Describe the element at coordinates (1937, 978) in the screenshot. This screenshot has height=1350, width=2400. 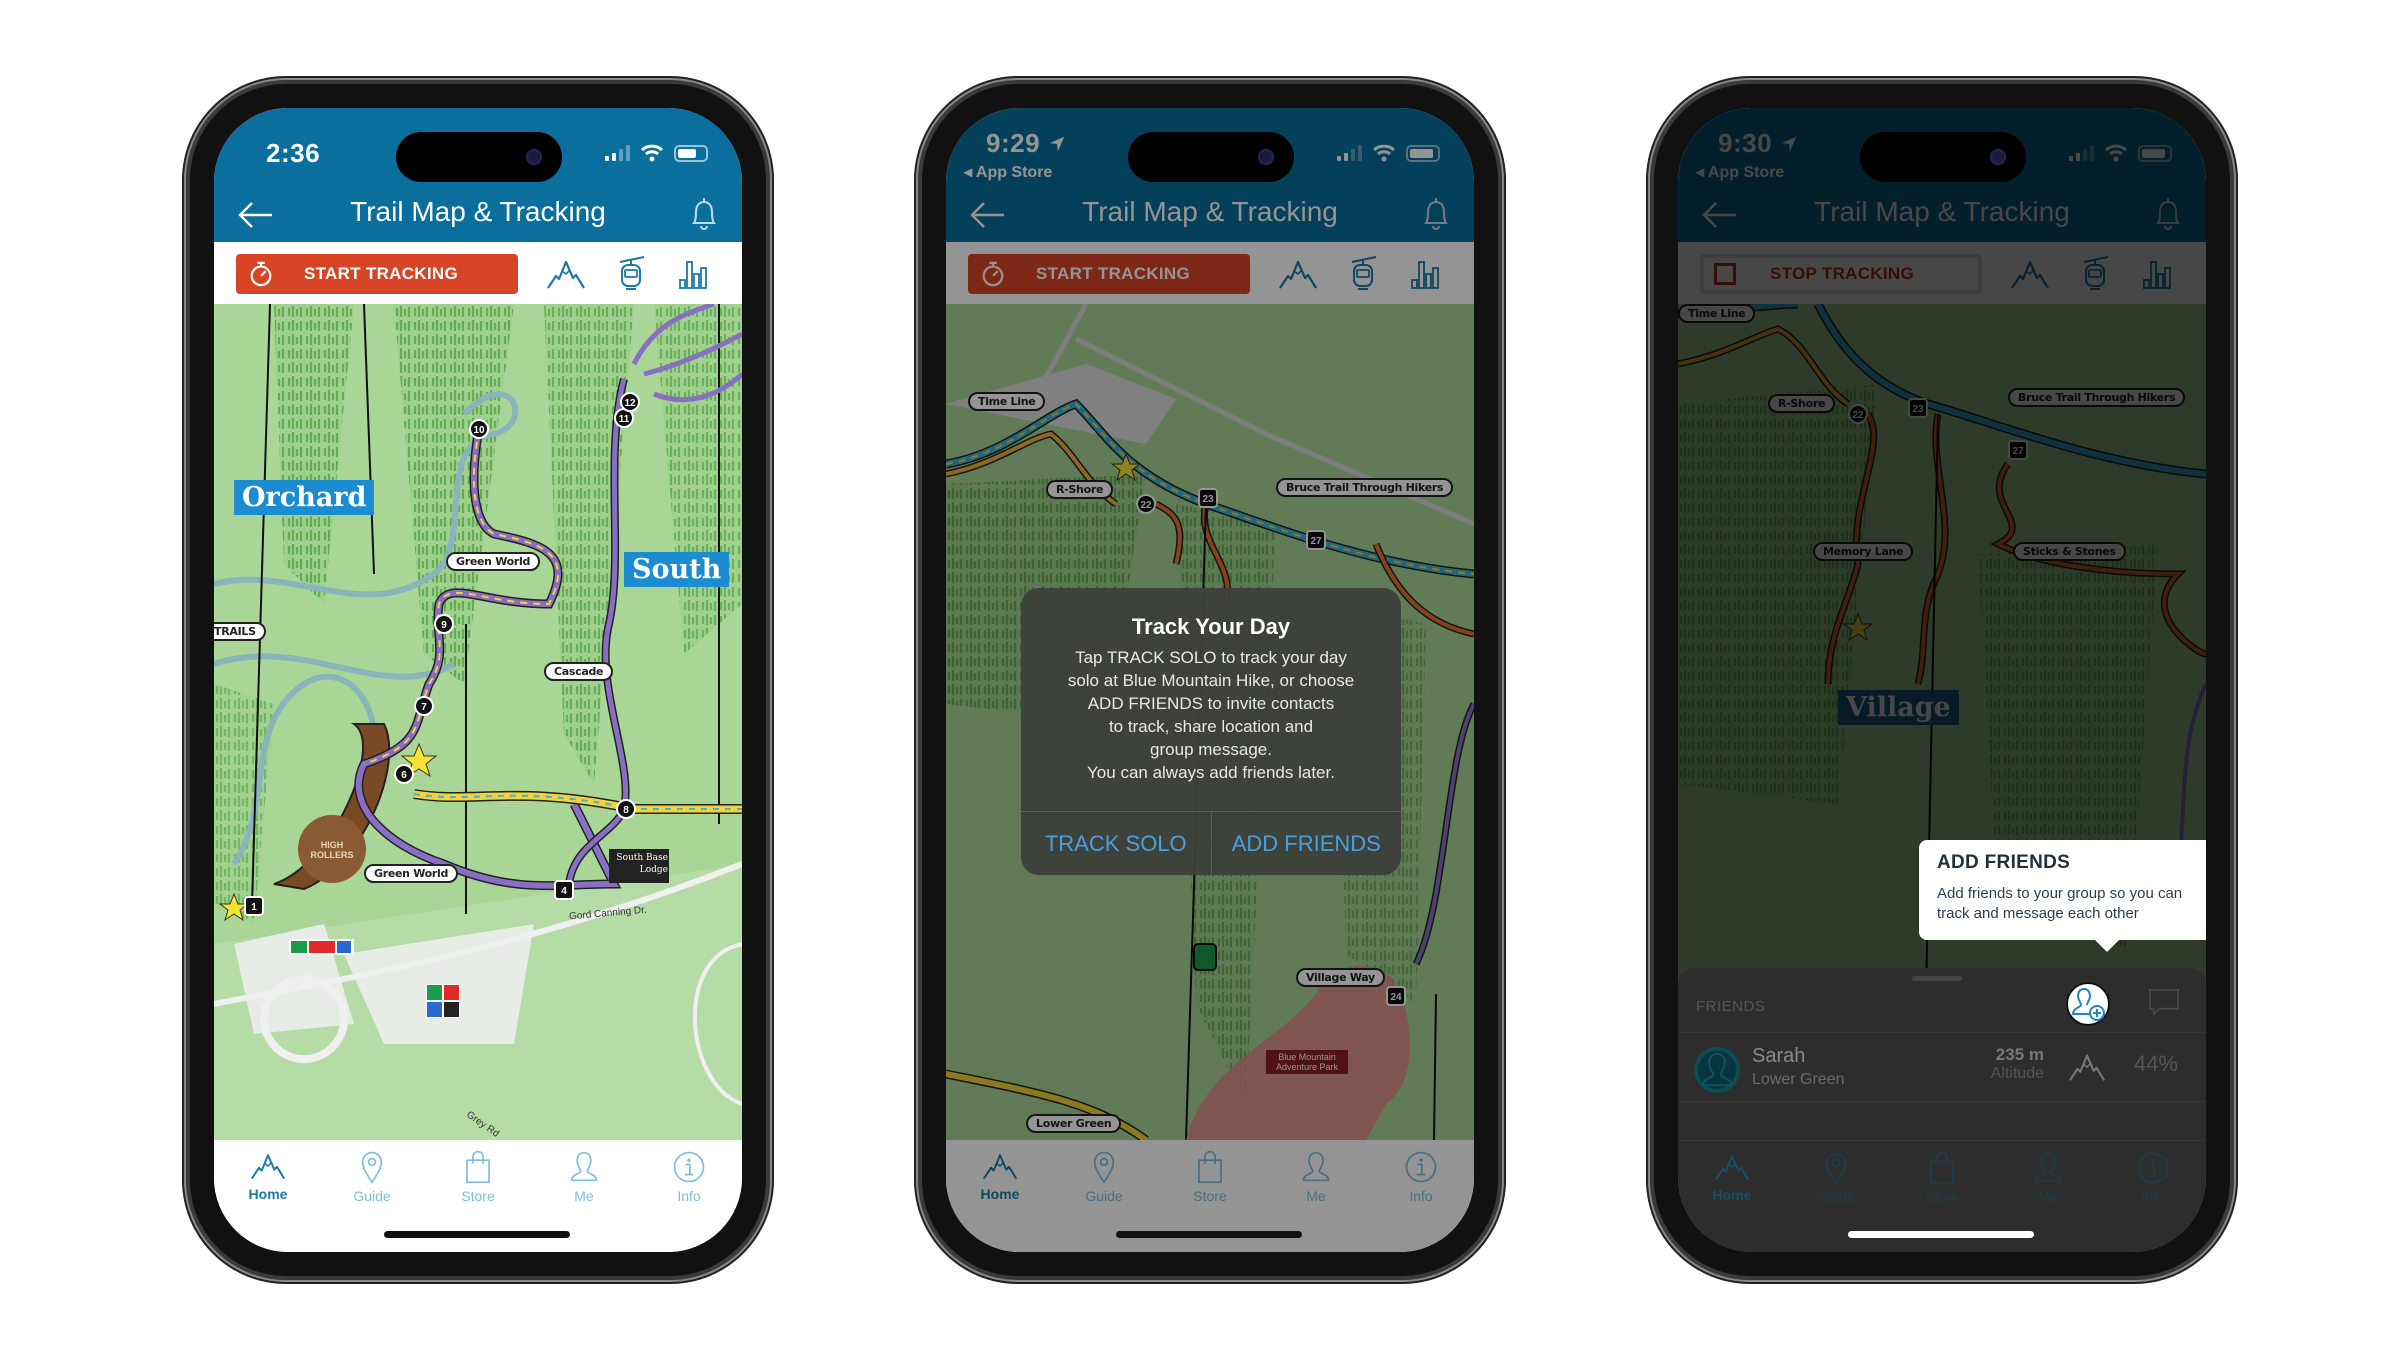
I see `sheet-grabber` at that location.